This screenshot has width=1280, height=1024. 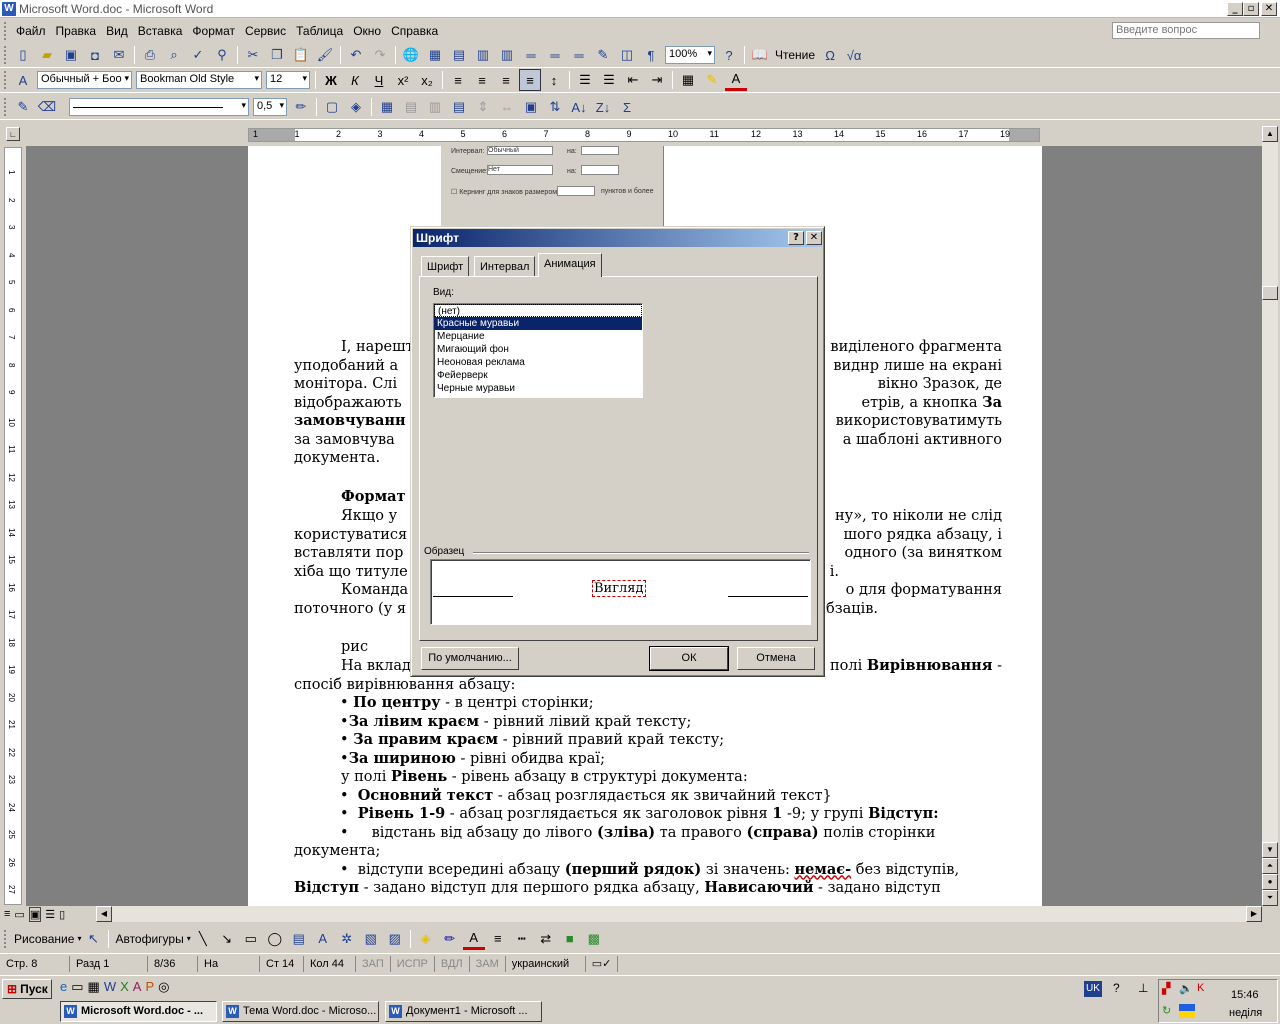 I want to click on list-item: Мигающий фон, so click(x=538, y=349).